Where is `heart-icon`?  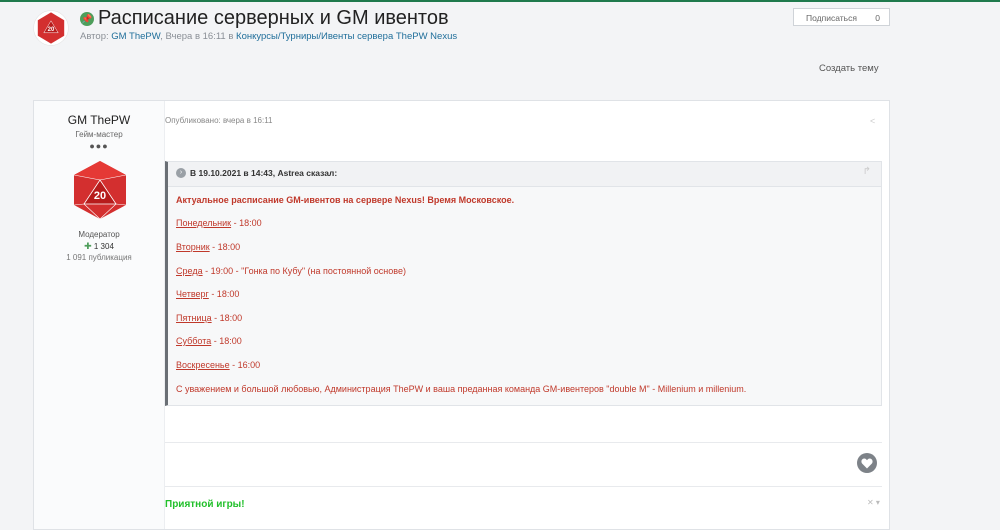
heart-icon is located at coordinates (867, 463).